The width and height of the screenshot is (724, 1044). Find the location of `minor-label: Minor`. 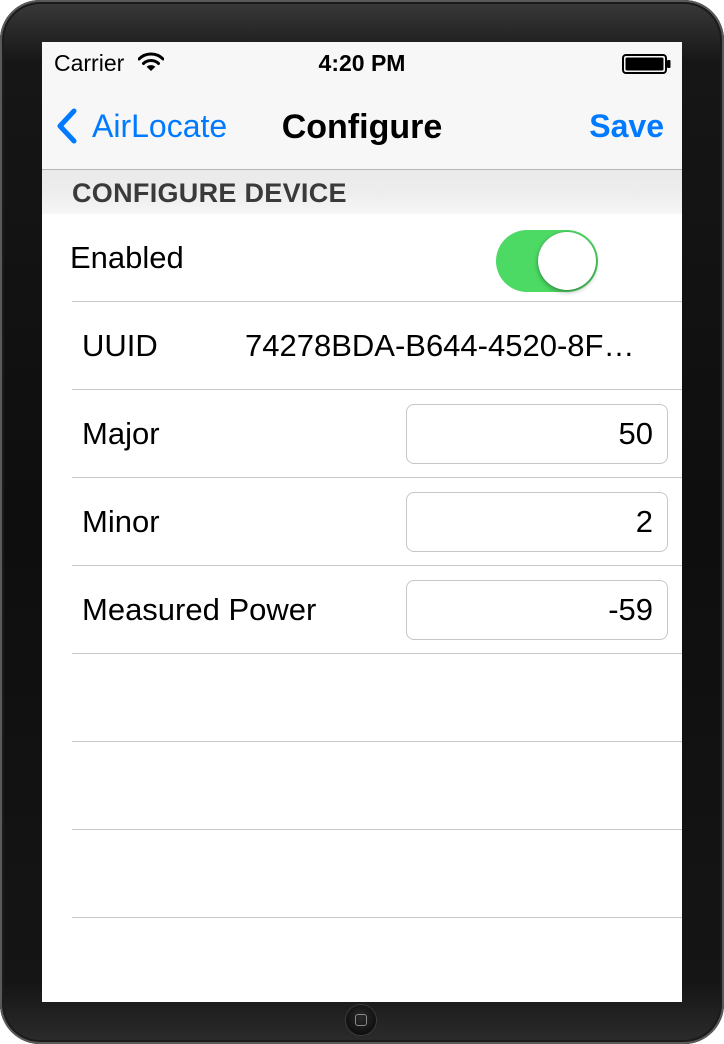

minor-label: Minor is located at coordinates (121, 521).